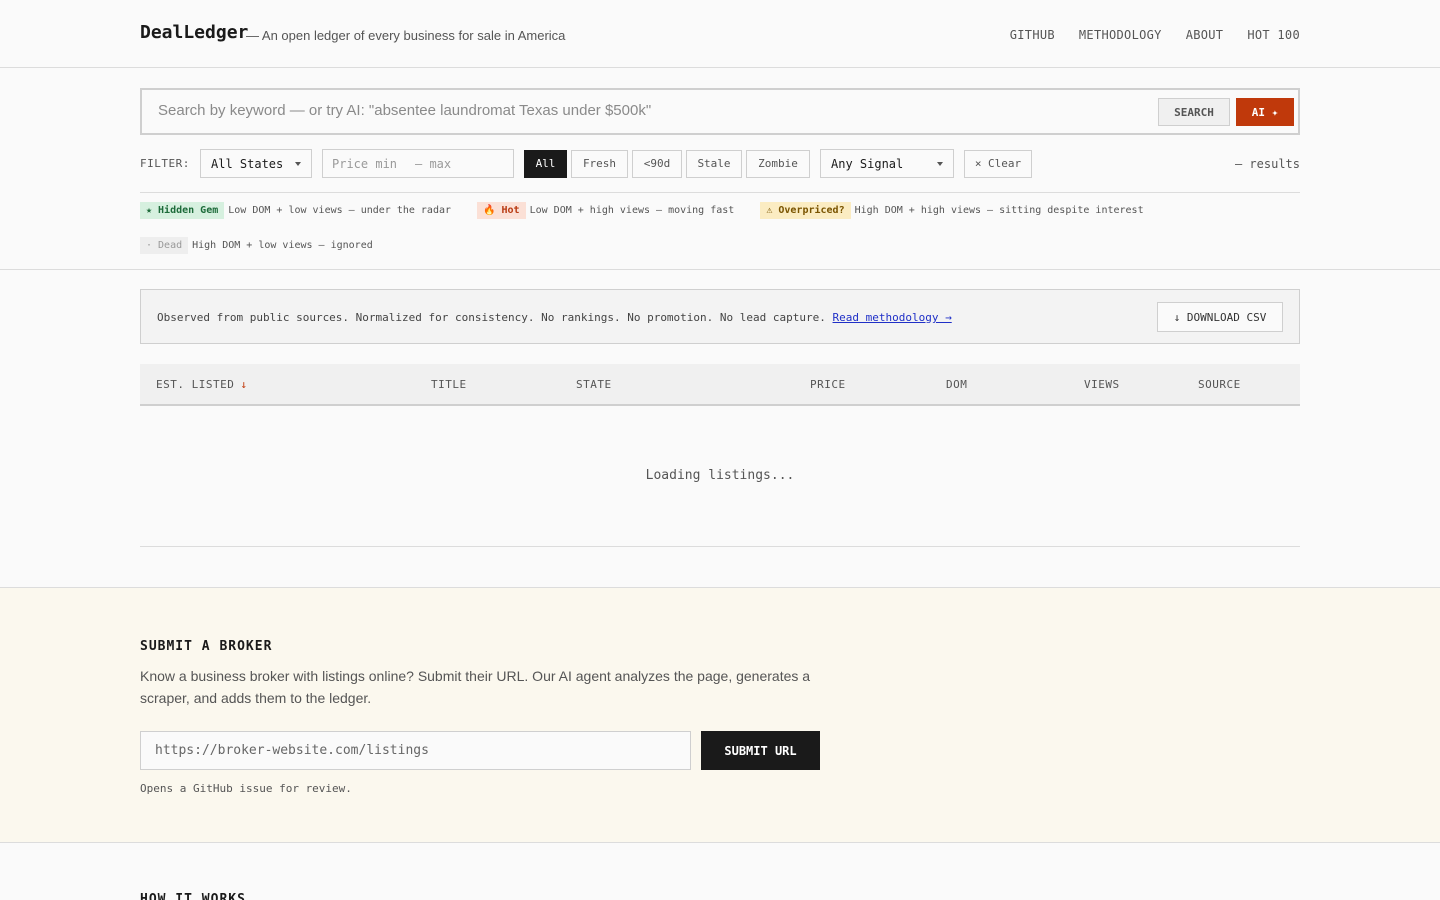 The image size is (1440, 900). I want to click on submit-note: Opens a GitHub issue for review., so click(246, 788).